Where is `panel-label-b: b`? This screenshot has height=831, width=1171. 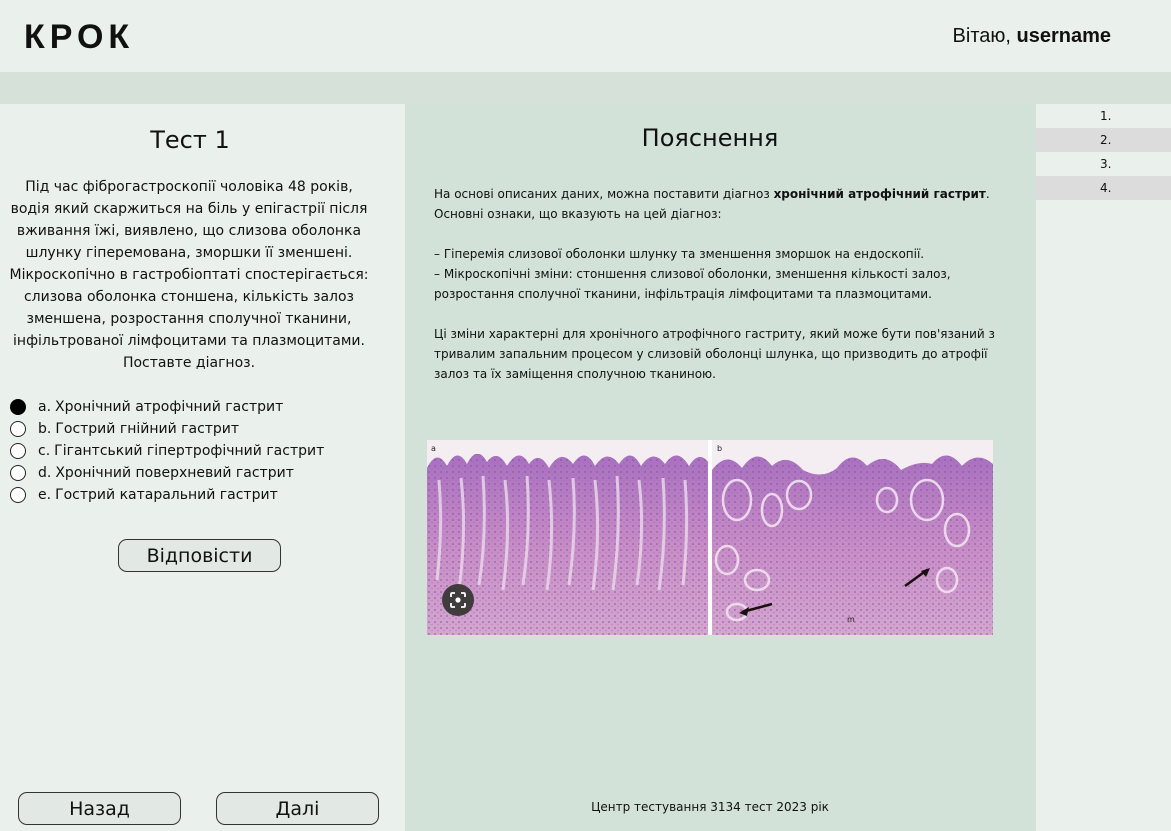 panel-label-b: b is located at coordinates (719, 448).